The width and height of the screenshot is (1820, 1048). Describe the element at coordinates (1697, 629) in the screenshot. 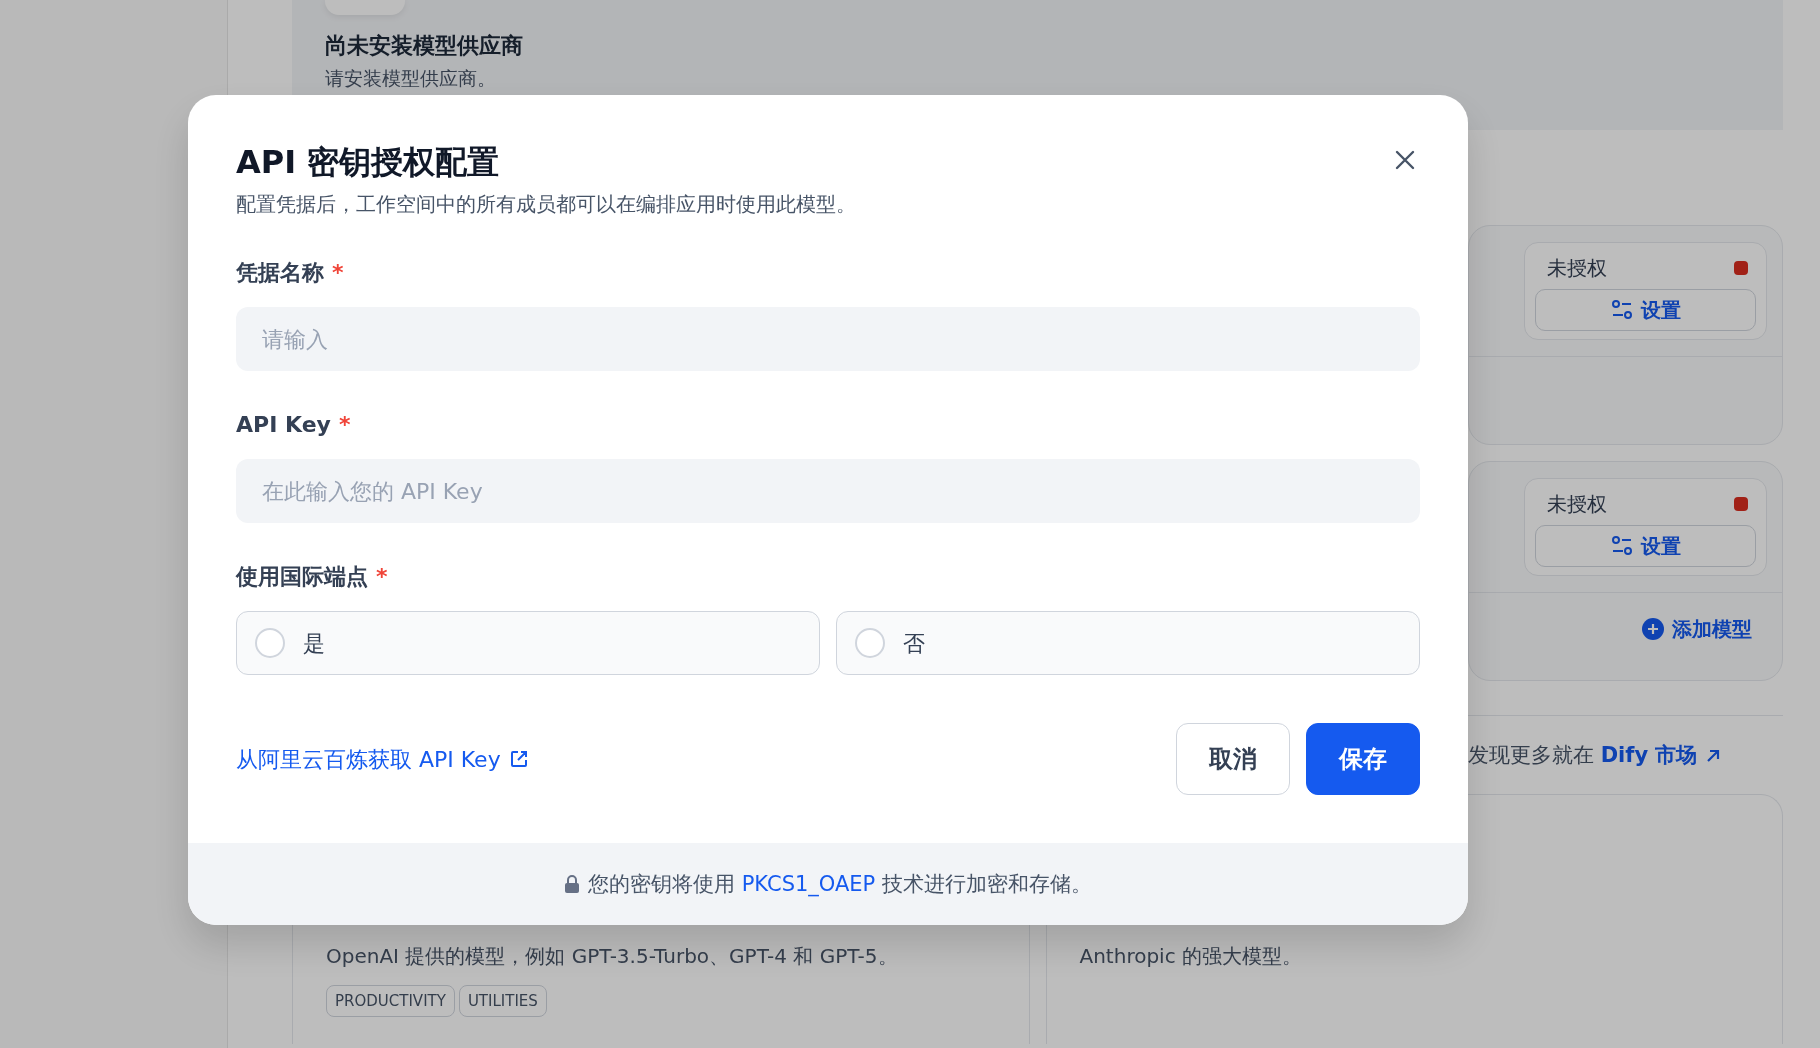

I see `add-model-button: 添加模型` at that location.